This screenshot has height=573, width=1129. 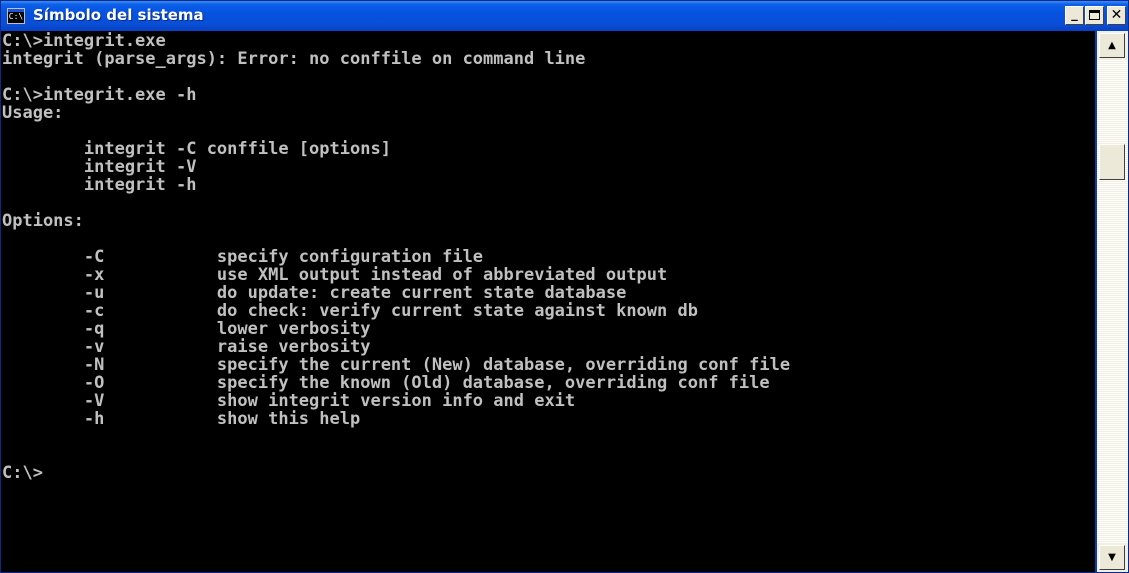 I want to click on console-line: Usage:, so click(x=33, y=113).